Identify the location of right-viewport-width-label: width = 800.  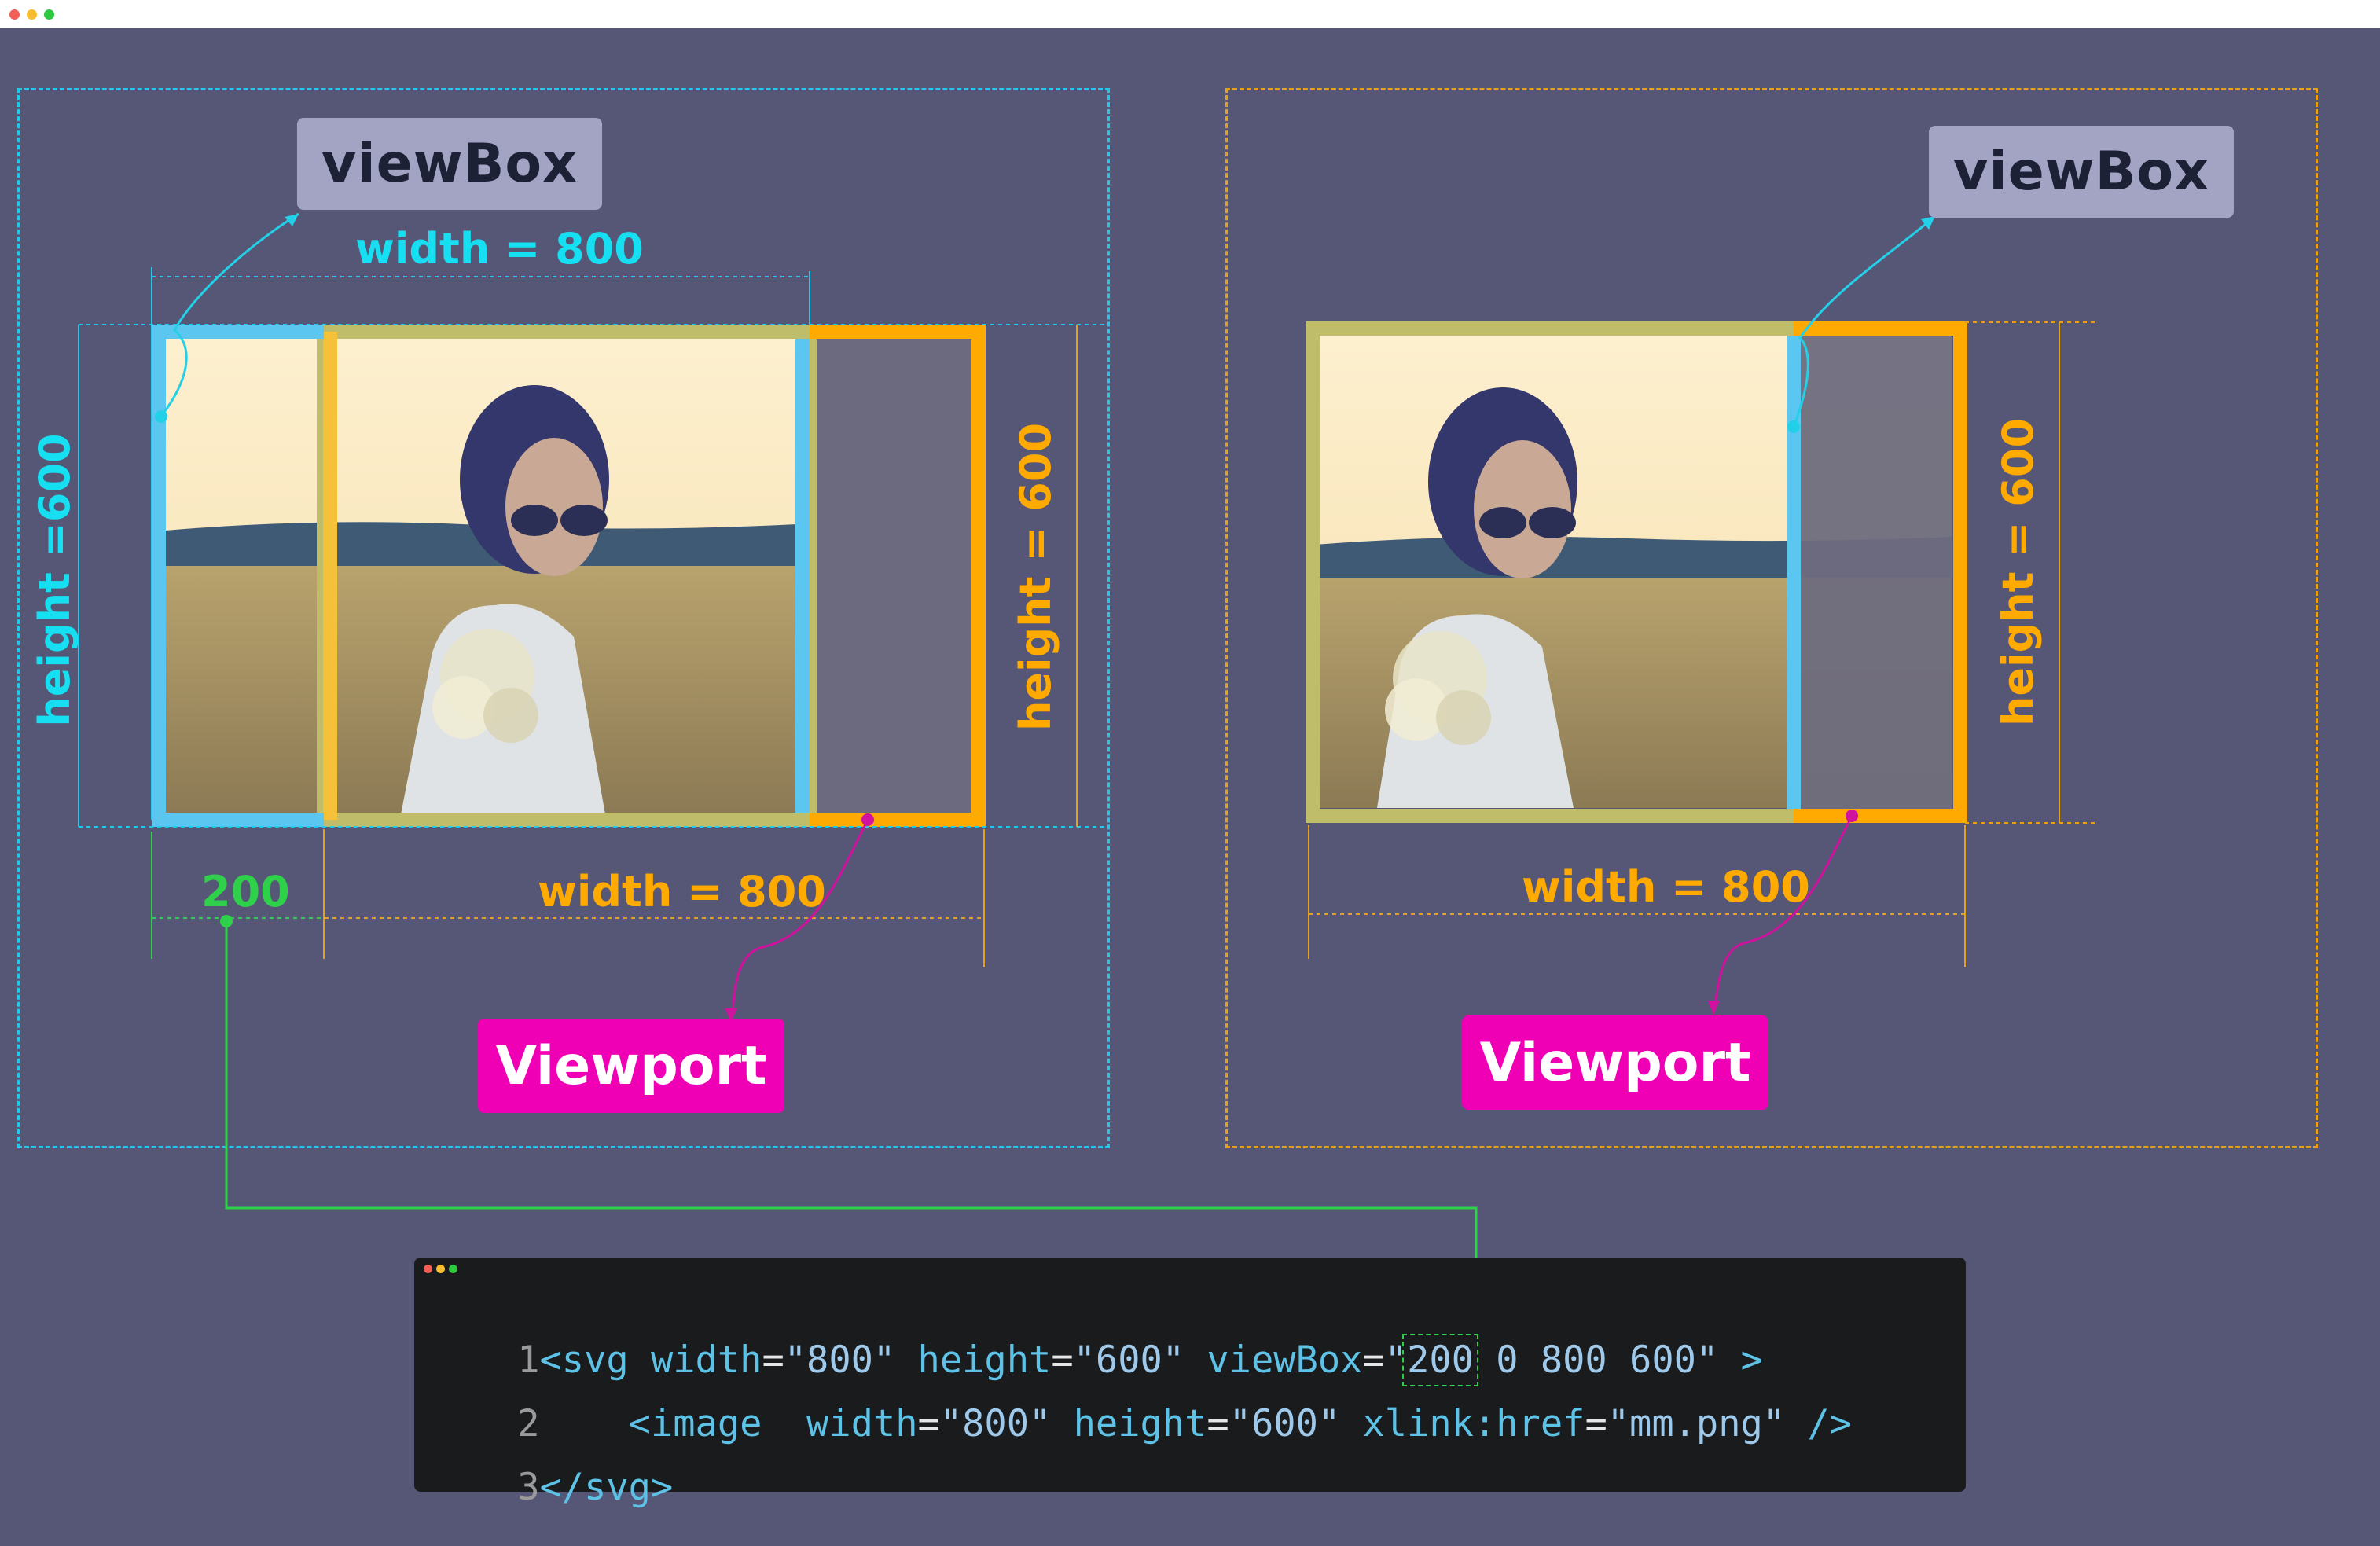
(1666, 887).